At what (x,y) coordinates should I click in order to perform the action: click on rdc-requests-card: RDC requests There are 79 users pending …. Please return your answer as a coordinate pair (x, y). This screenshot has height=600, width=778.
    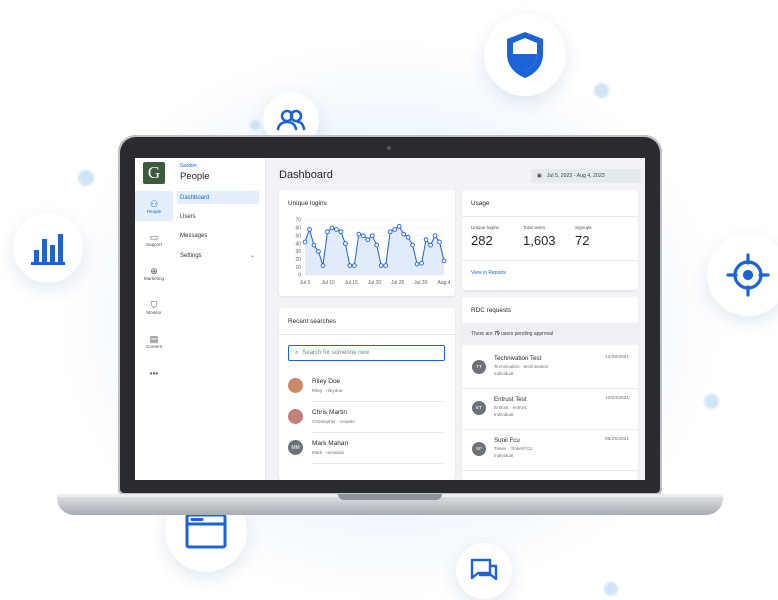
    Looking at the image, I should click on (550, 388).